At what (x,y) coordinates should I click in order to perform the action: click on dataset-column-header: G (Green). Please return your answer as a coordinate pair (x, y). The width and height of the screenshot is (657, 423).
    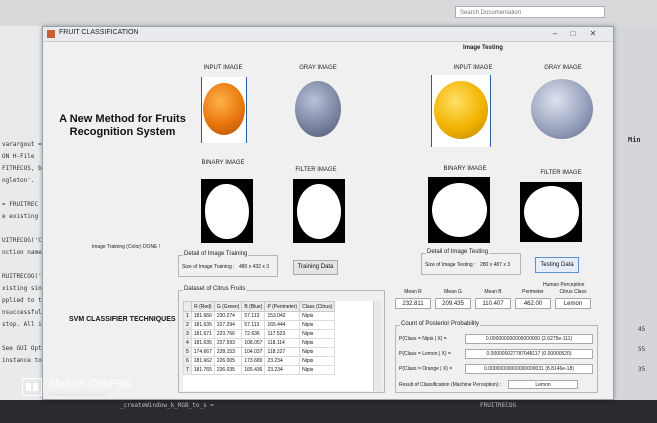
    Looking at the image, I should click on (228, 306).